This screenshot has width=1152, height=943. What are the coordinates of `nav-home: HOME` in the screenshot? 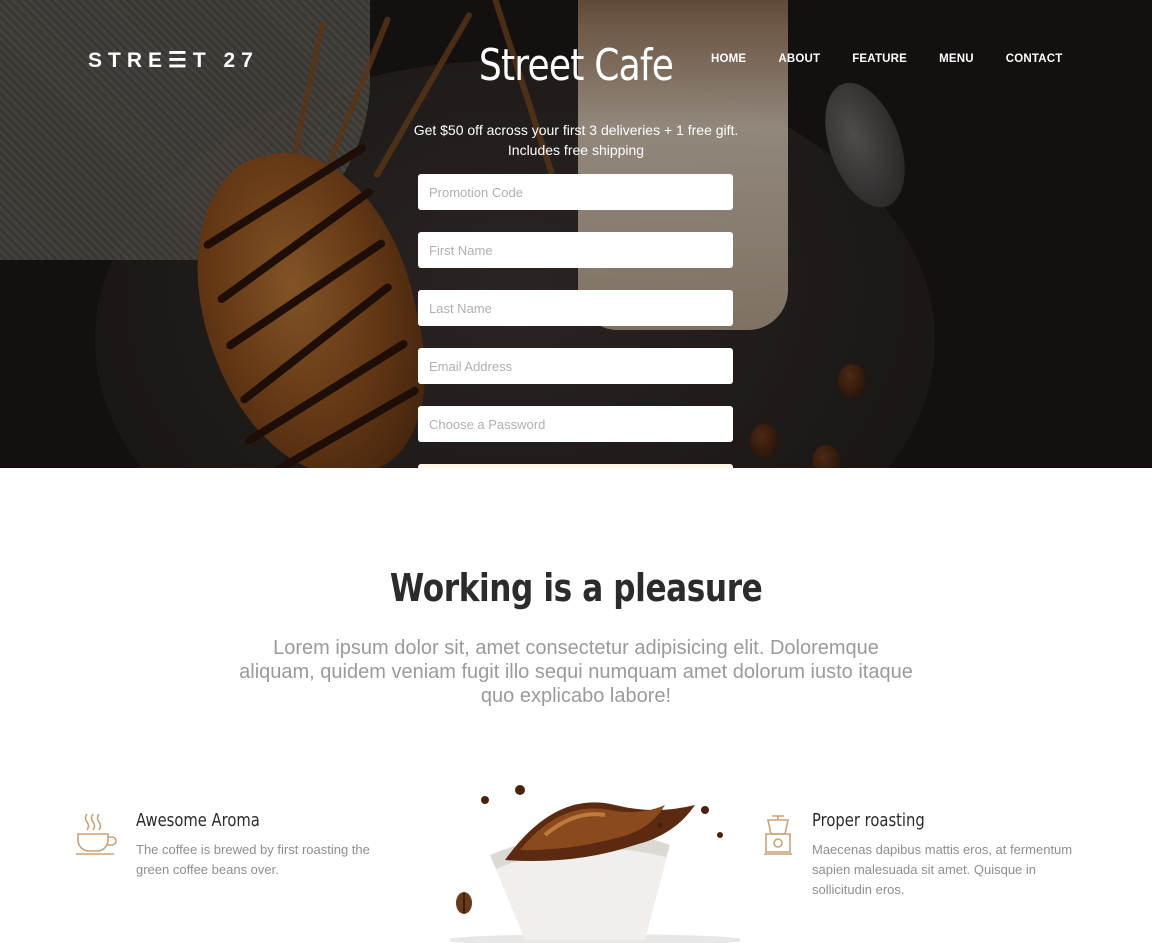 It's located at (728, 59).